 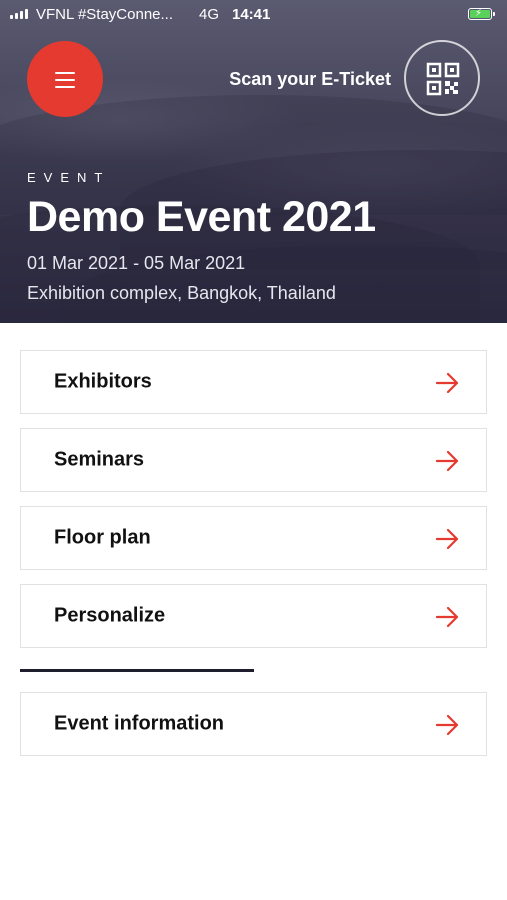 What do you see at coordinates (253, 538) in the screenshot?
I see `floor-plan-link: Floor plan` at bounding box center [253, 538].